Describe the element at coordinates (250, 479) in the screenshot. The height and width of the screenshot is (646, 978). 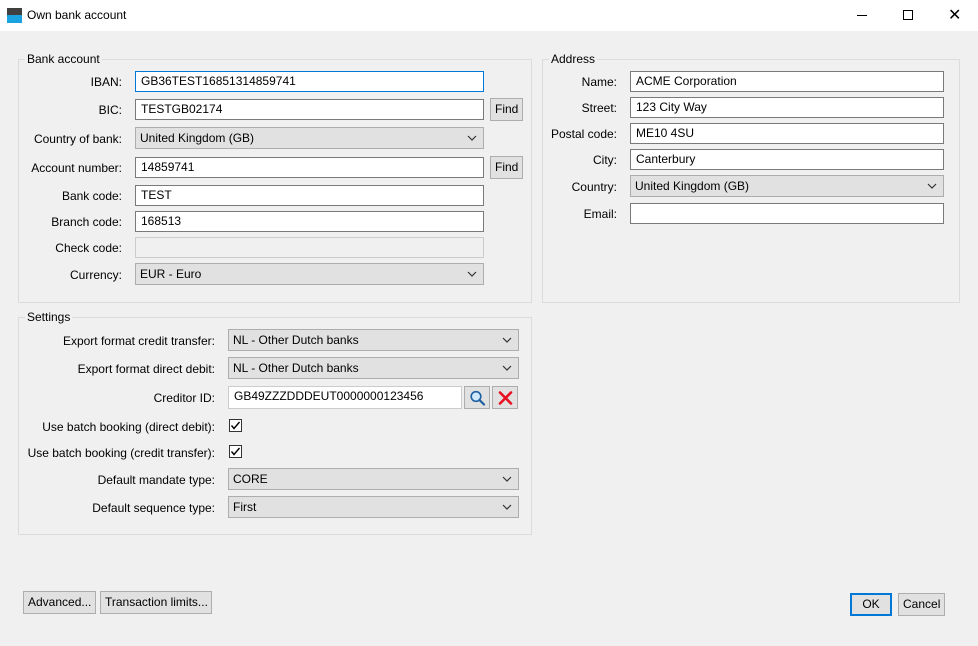
I see `default-mandate-type-value: CORE` at that location.